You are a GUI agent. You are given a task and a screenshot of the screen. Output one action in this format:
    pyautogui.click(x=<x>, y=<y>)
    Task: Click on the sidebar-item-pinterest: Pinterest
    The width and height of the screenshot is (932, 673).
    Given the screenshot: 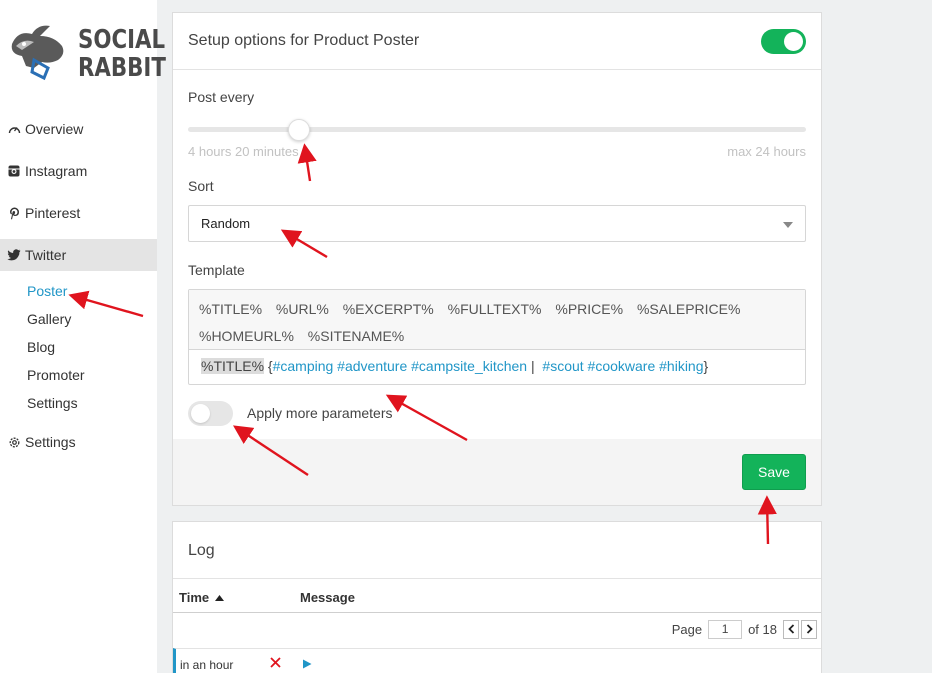 What is the action you would take?
    pyautogui.click(x=78, y=213)
    